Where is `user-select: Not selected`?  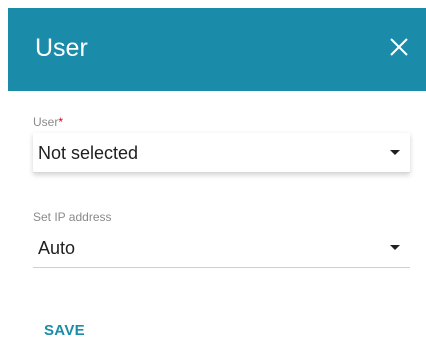 user-select: Not selected is located at coordinates (221, 153).